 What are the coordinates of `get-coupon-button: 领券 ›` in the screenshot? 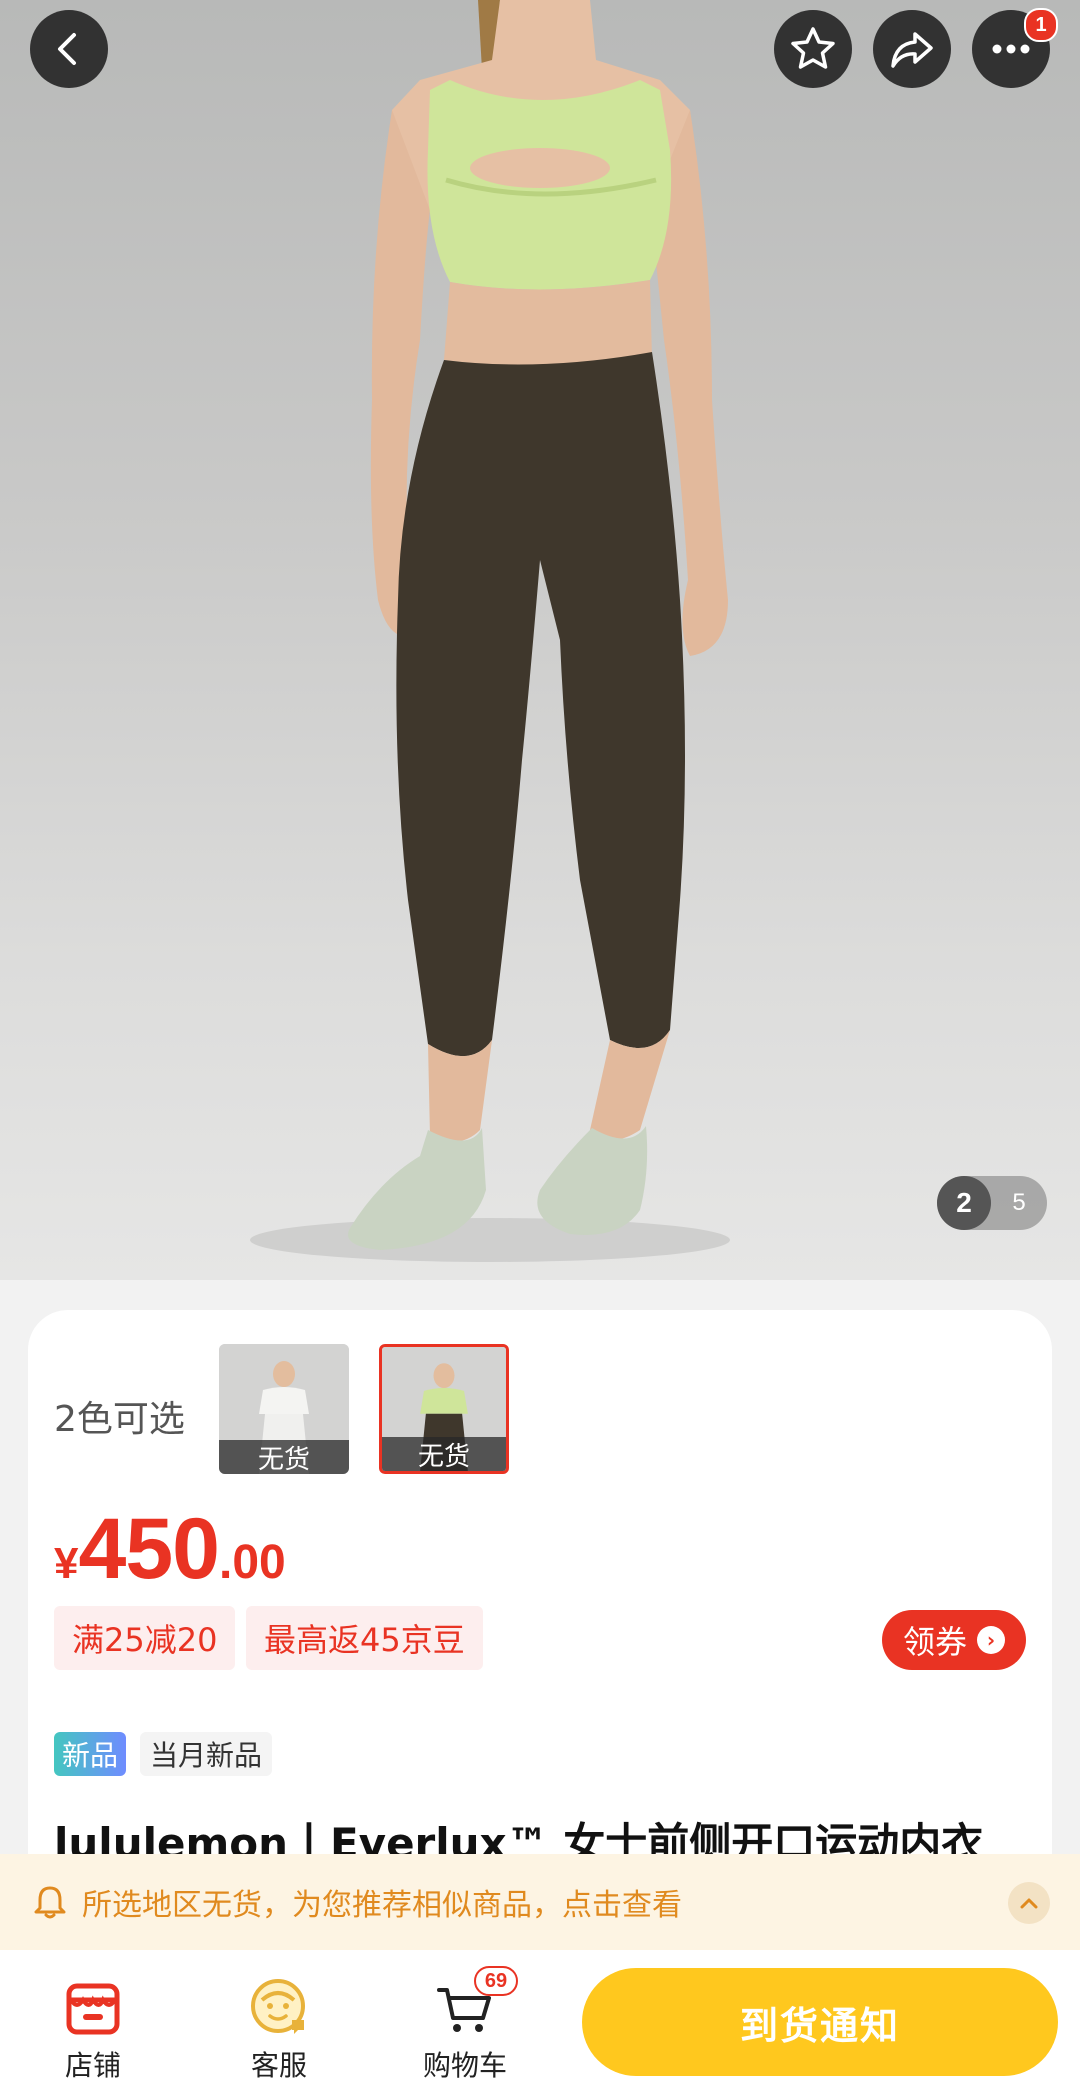 It's located at (954, 1640).